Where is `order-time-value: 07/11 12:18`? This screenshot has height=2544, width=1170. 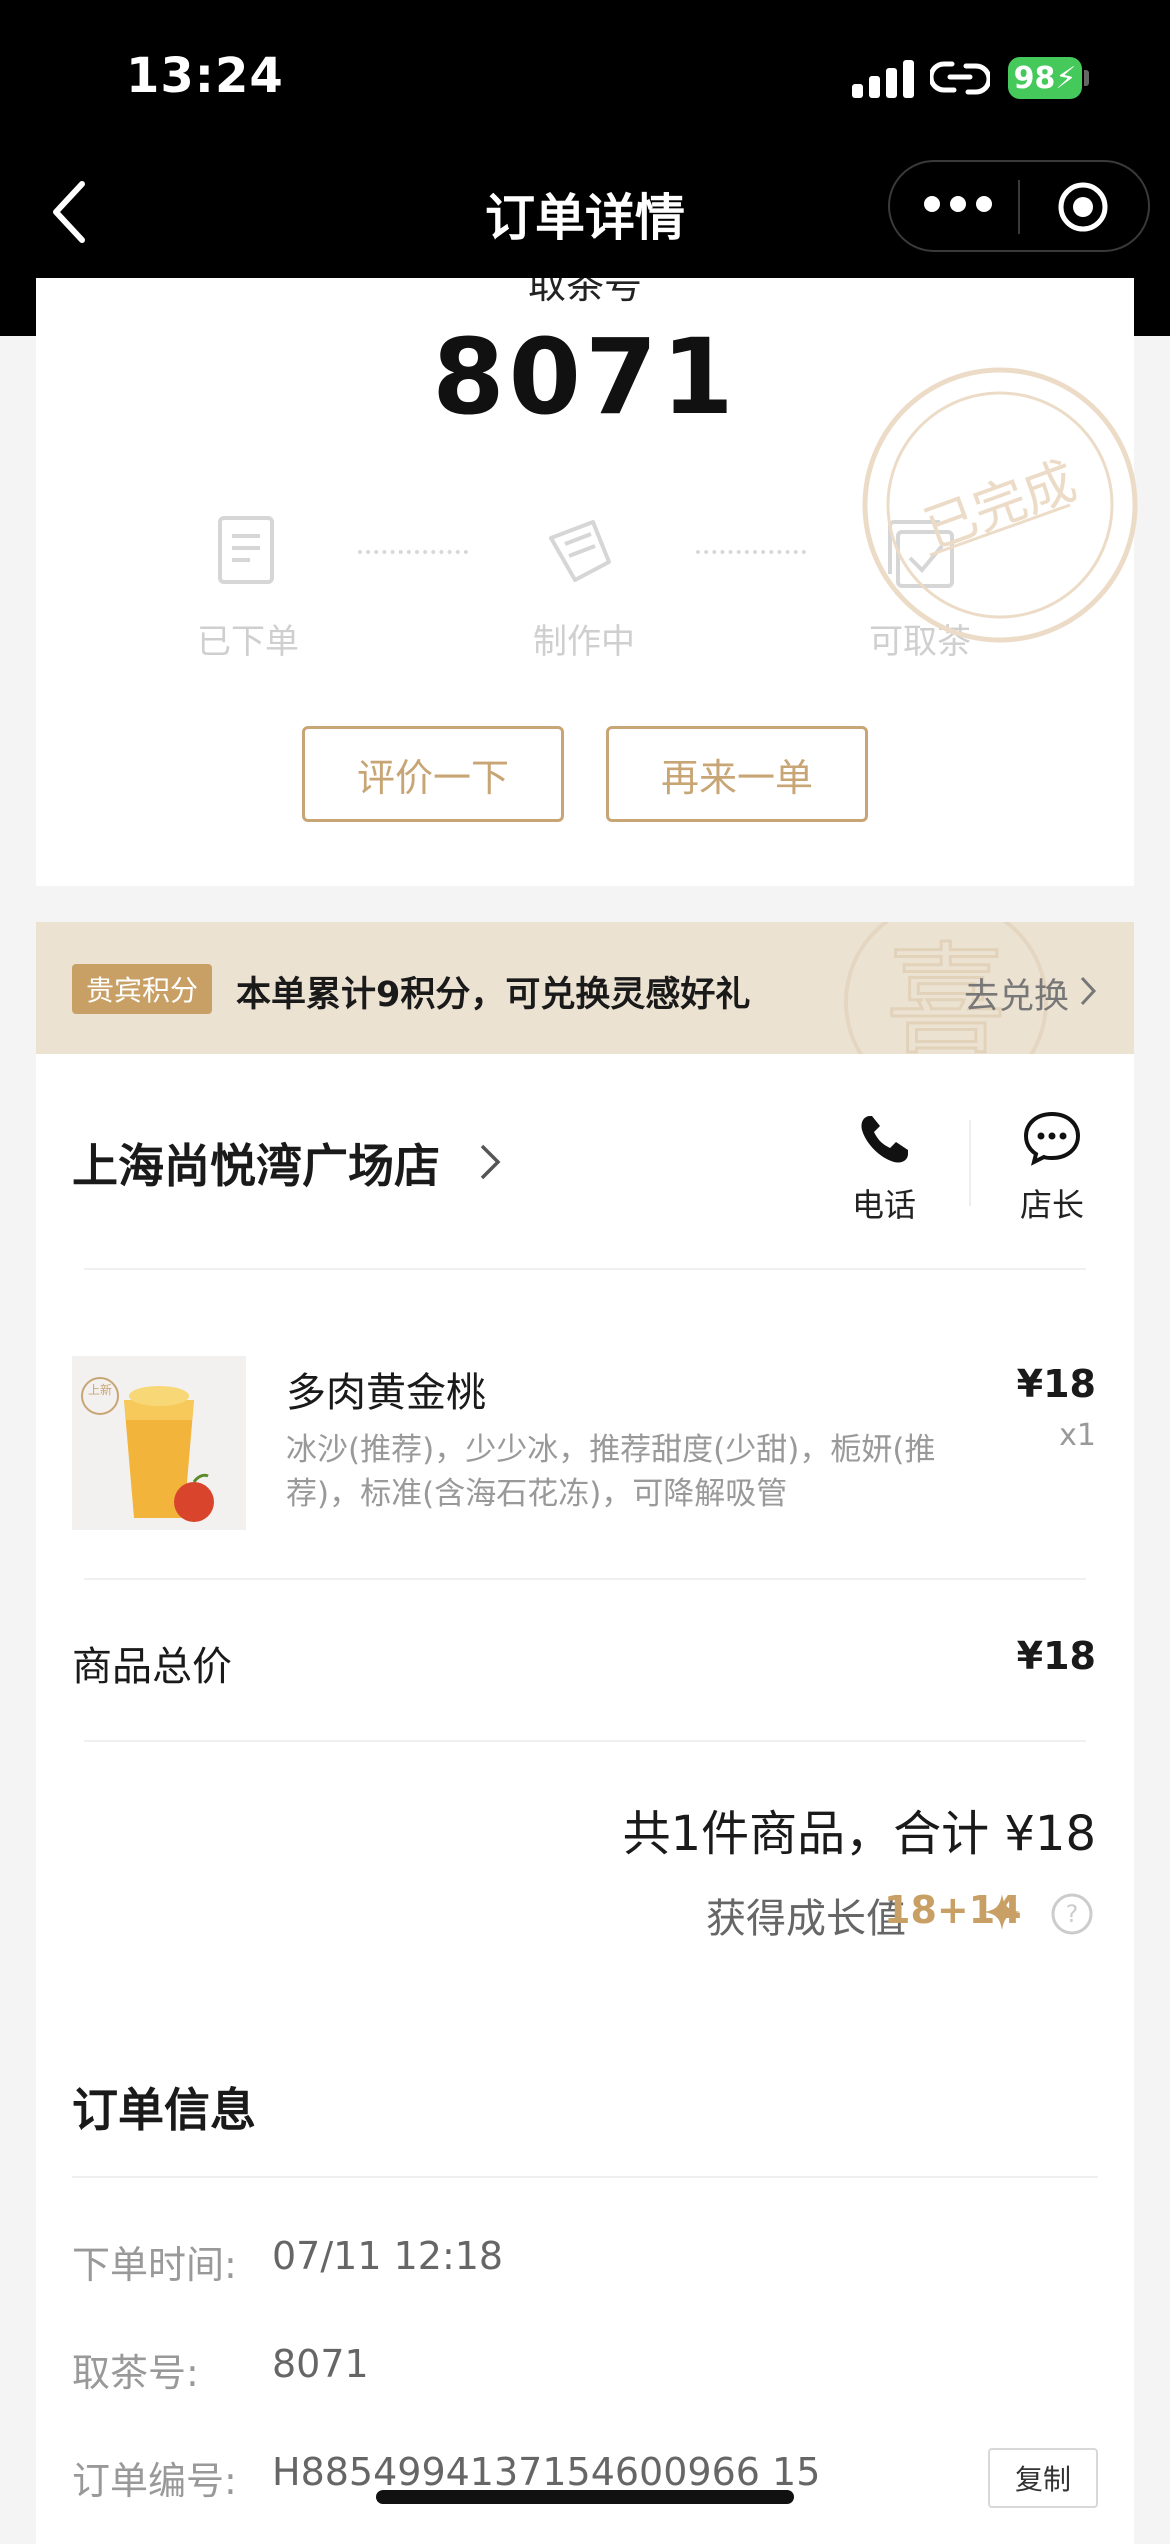 order-time-value: 07/11 12:18 is located at coordinates (388, 2256).